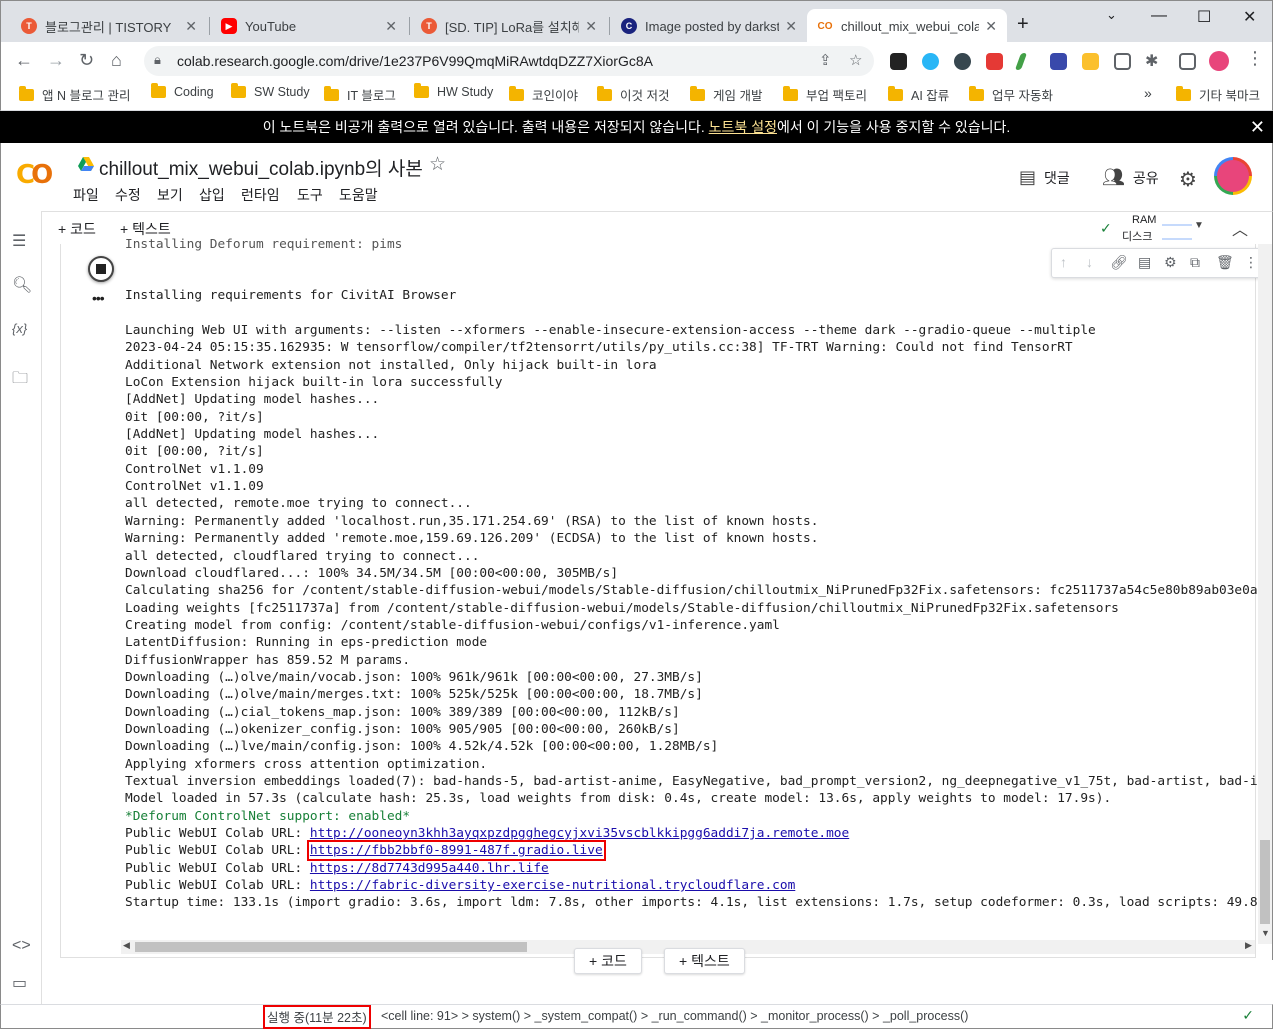  What do you see at coordinates (907, 26) in the screenshot?
I see `browser-tab-colab: CO chillout_mix_webui_colab ✕` at bounding box center [907, 26].